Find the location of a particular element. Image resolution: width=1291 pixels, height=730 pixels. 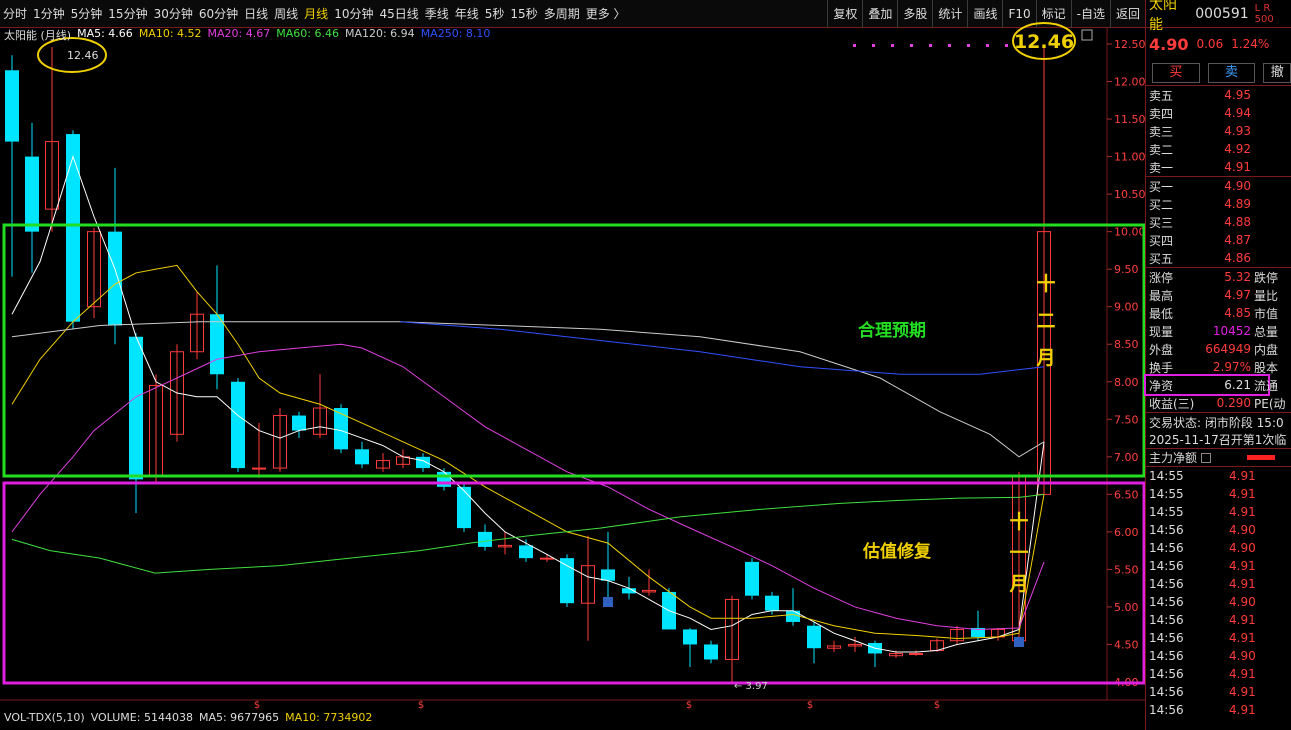

trade-time: 14:55 is located at coordinates (1166, 494).